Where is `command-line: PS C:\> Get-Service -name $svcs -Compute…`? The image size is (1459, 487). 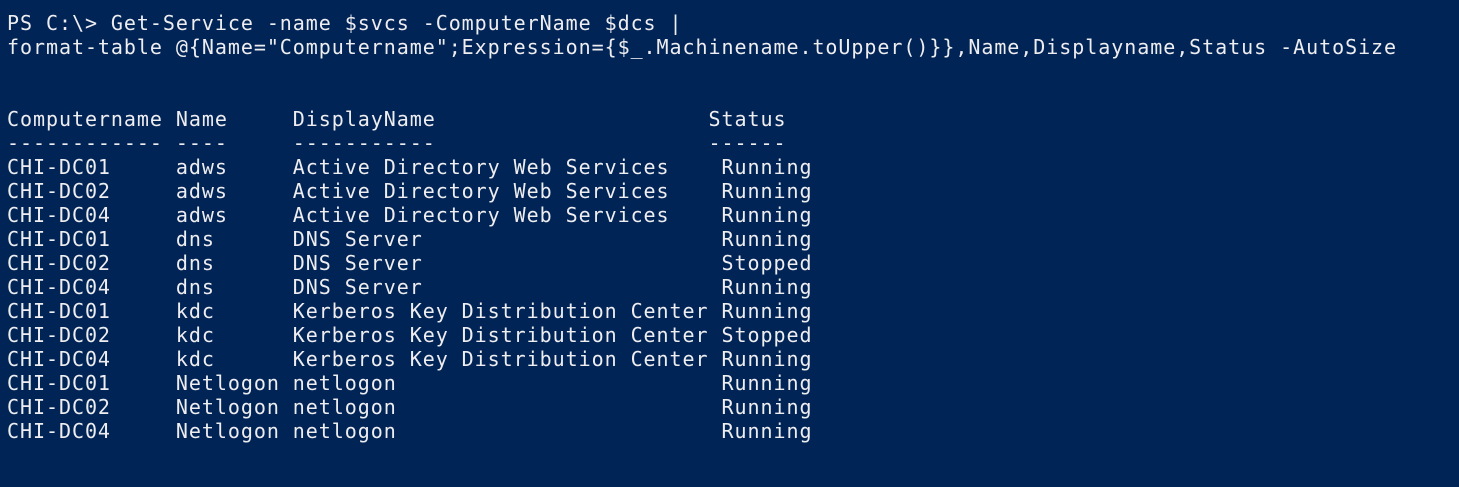
command-line: PS C:\> Get-Service -name $svcs -Compute… is located at coordinates (345, 23).